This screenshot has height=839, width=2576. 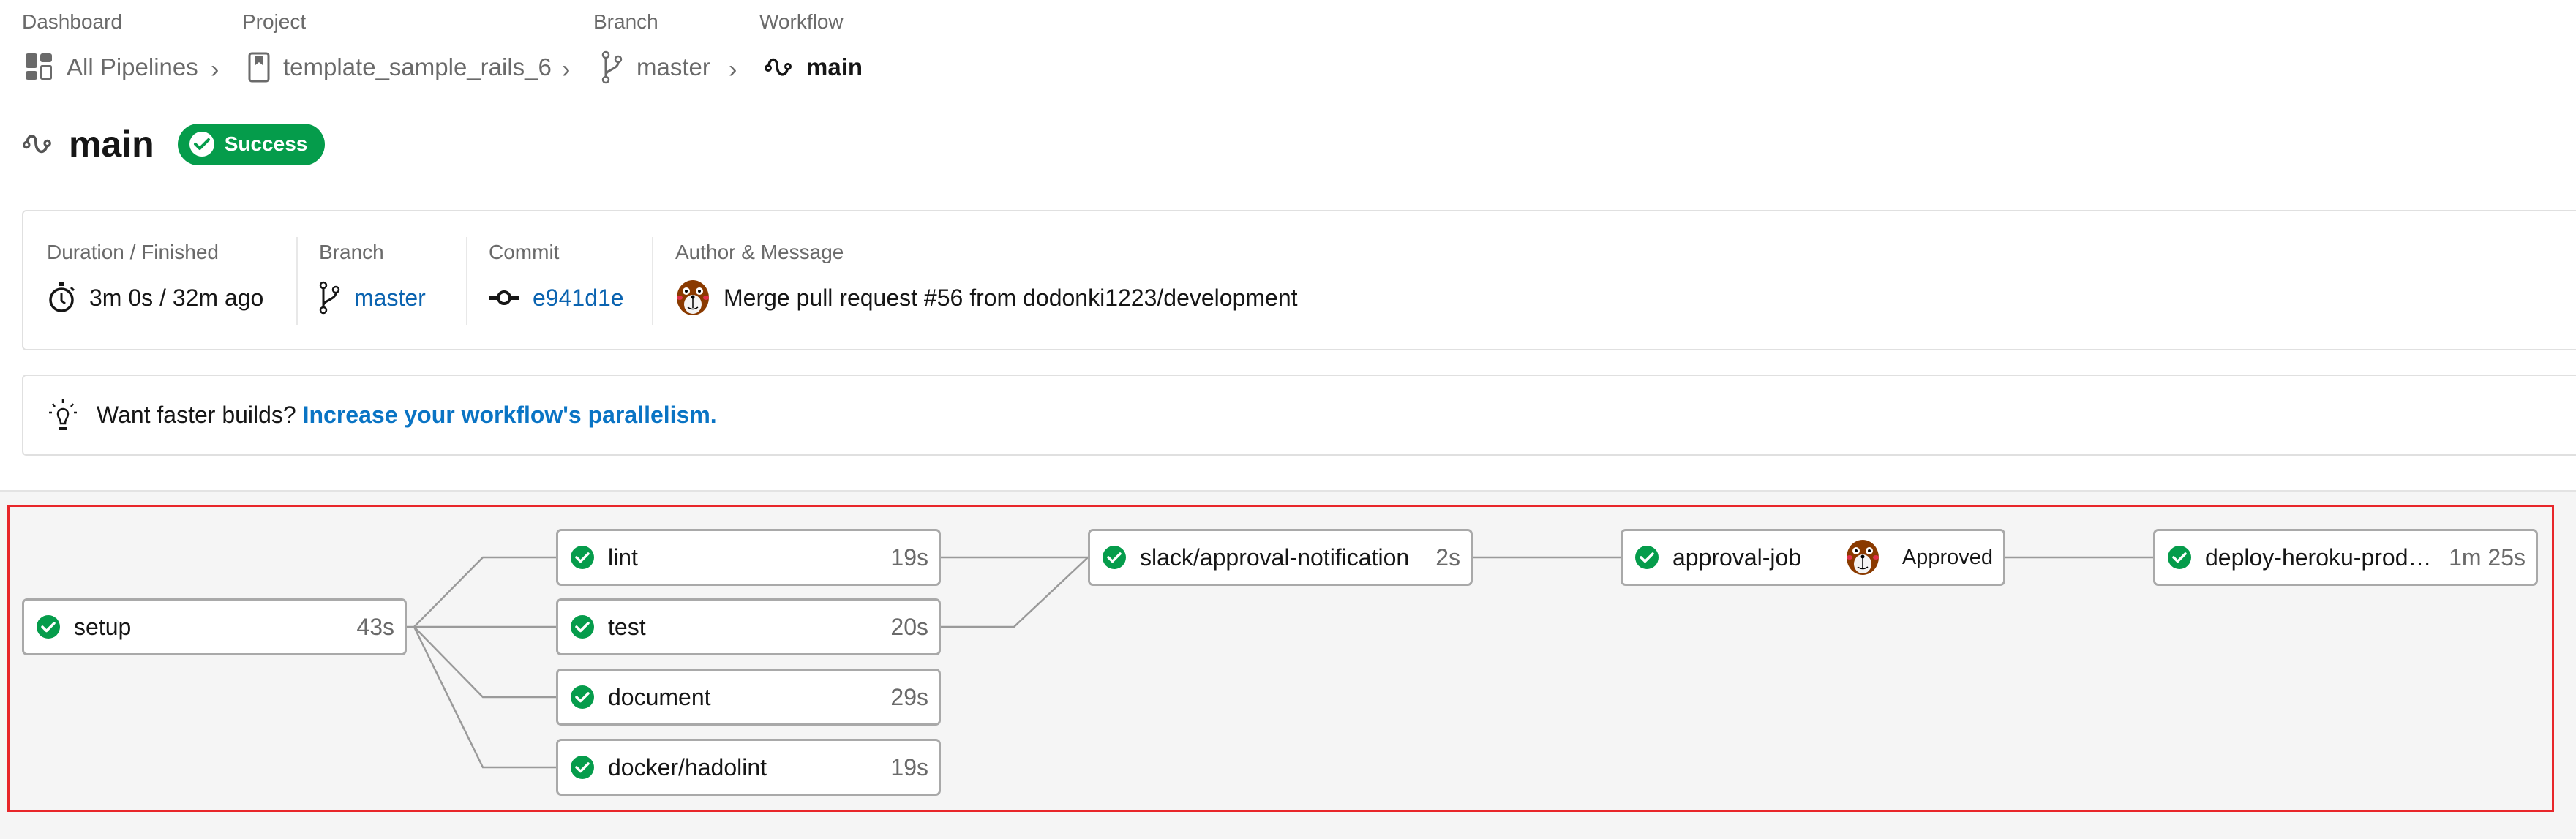 What do you see at coordinates (214, 626) in the screenshot?
I see `job-setup: setup 43s` at bounding box center [214, 626].